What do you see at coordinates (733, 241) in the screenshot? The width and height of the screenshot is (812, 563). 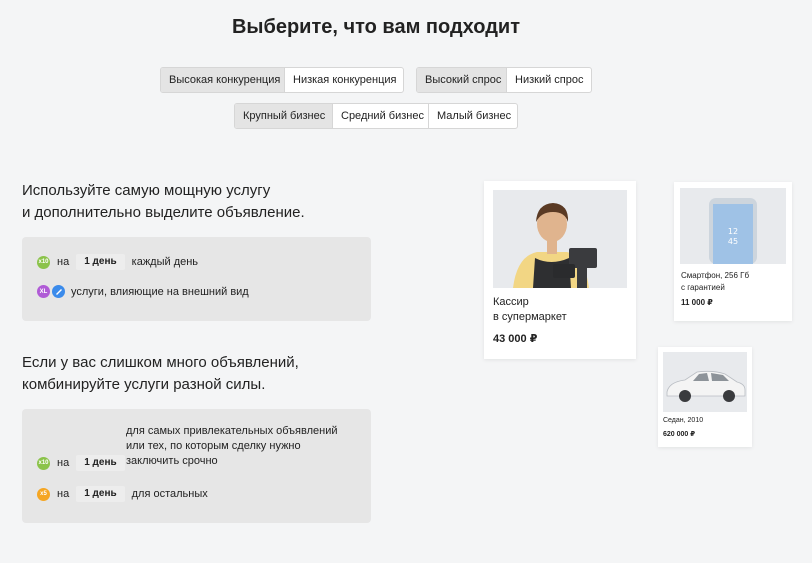 I see `svg-text: 45` at bounding box center [733, 241].